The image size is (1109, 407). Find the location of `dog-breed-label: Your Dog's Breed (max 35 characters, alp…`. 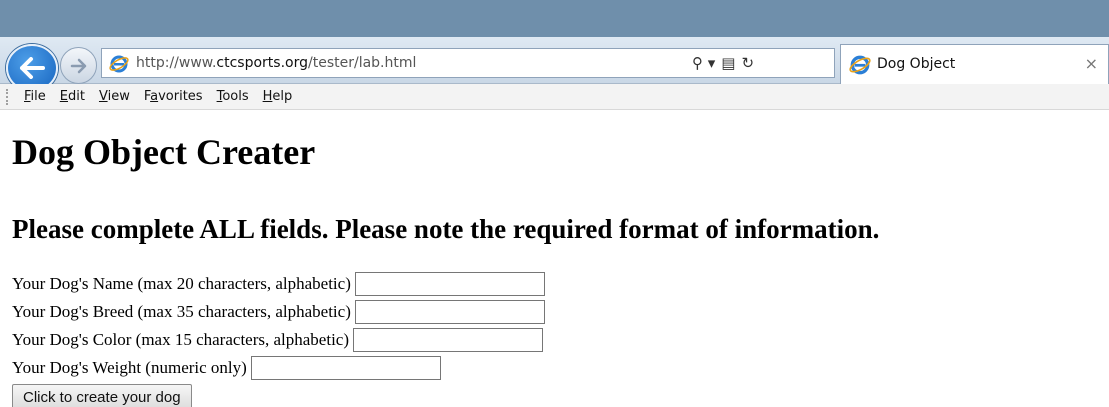

dog-breed-label: Your Dog's Breed (max 35 characters, alp… is located at coordinates (181, 311).